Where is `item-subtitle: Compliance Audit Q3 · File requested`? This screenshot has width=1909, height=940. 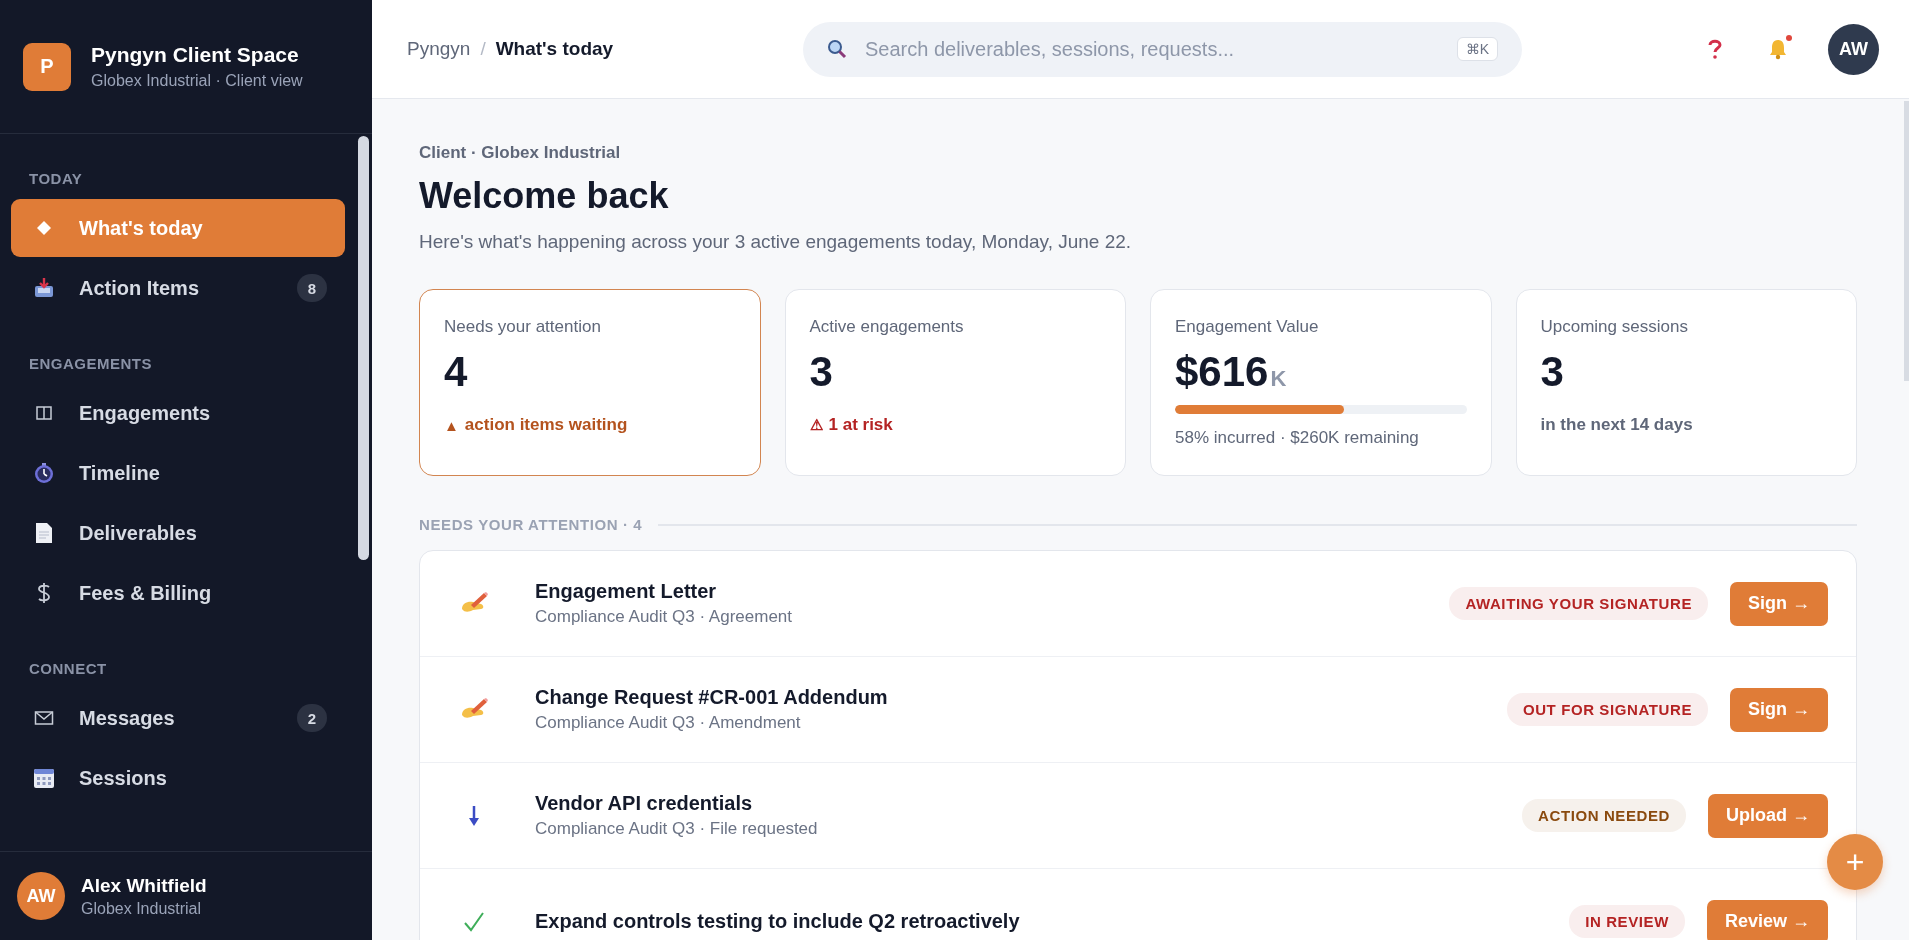
item-subtitle: Compliance Audit Q3 · File requested is located at coordinates (677, 829).